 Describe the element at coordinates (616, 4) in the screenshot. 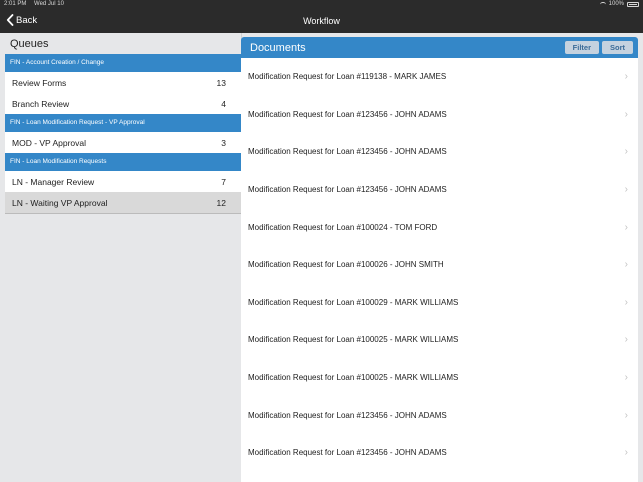

I see `battery-percent: 100%` at that location.